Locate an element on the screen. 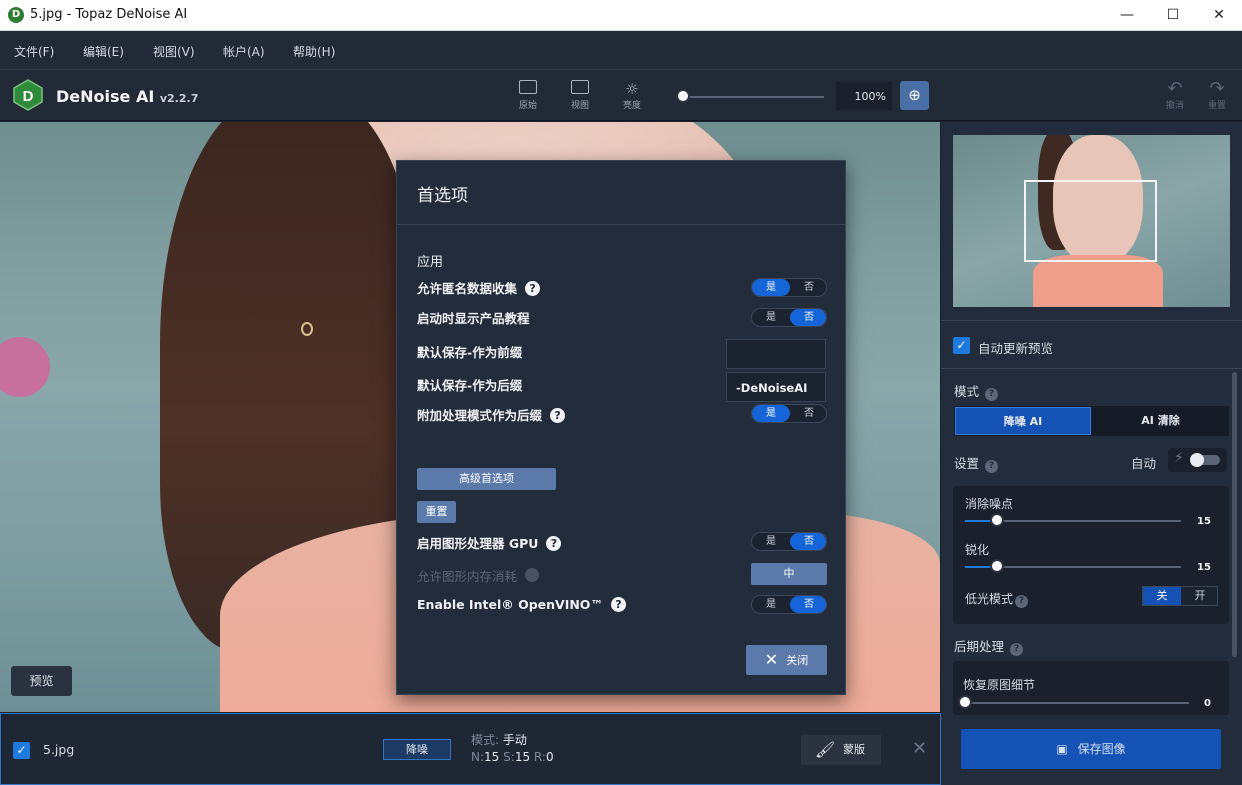  suffix-label: 默认保存-作为后缀 is located at coordinates (470, 385).